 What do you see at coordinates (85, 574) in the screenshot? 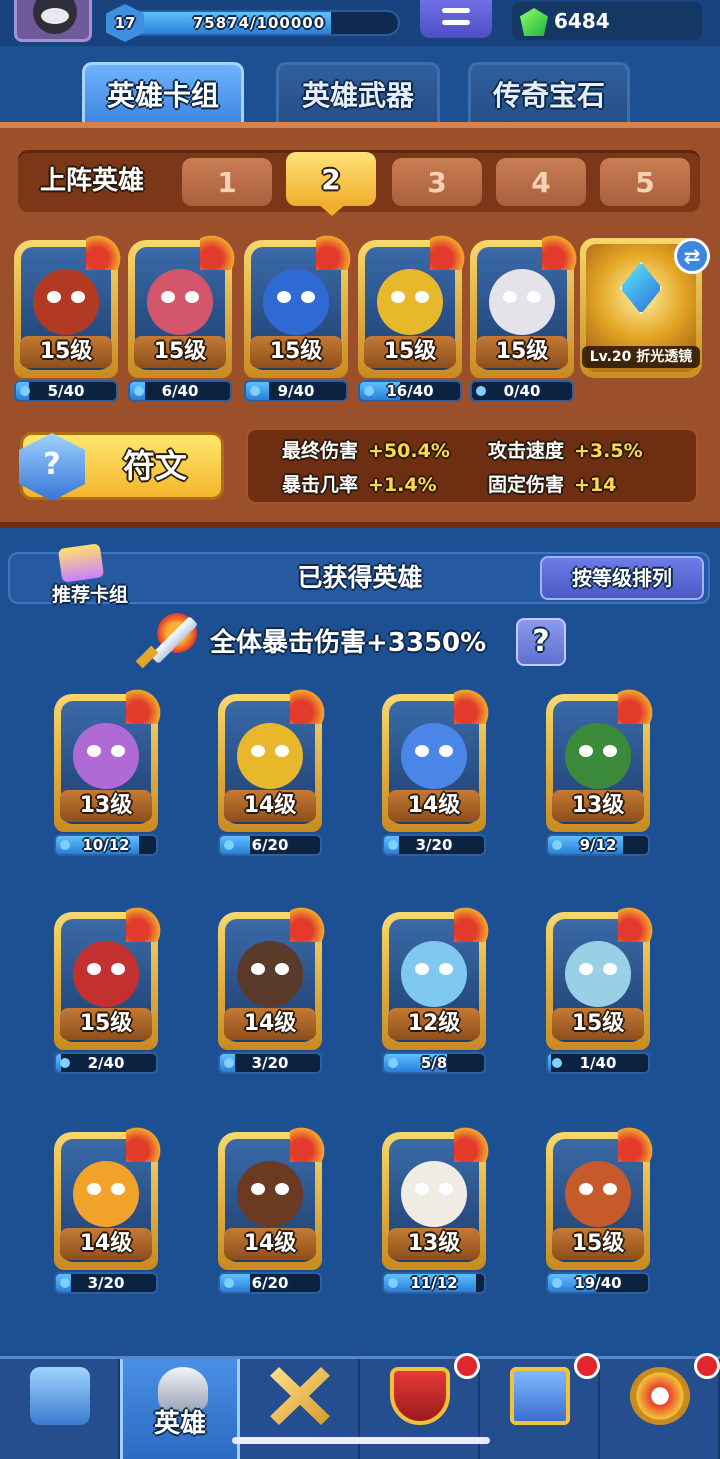
I see `recommended-deck-button: 推荐卡组` at bounding box center [85, 574].